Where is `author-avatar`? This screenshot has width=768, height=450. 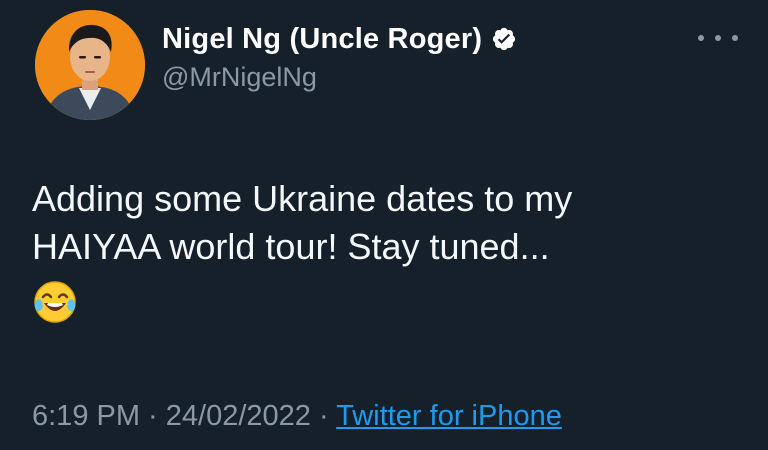
author-avatar is located at coordinates (90, 65).